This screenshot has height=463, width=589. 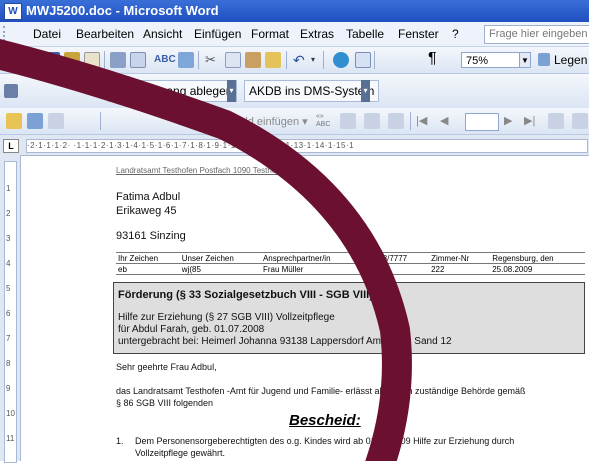 What do you see at coordinates (213, 60) in the screenshot?
I see `cut-icon: ✂` at bounding box center [213, 60].